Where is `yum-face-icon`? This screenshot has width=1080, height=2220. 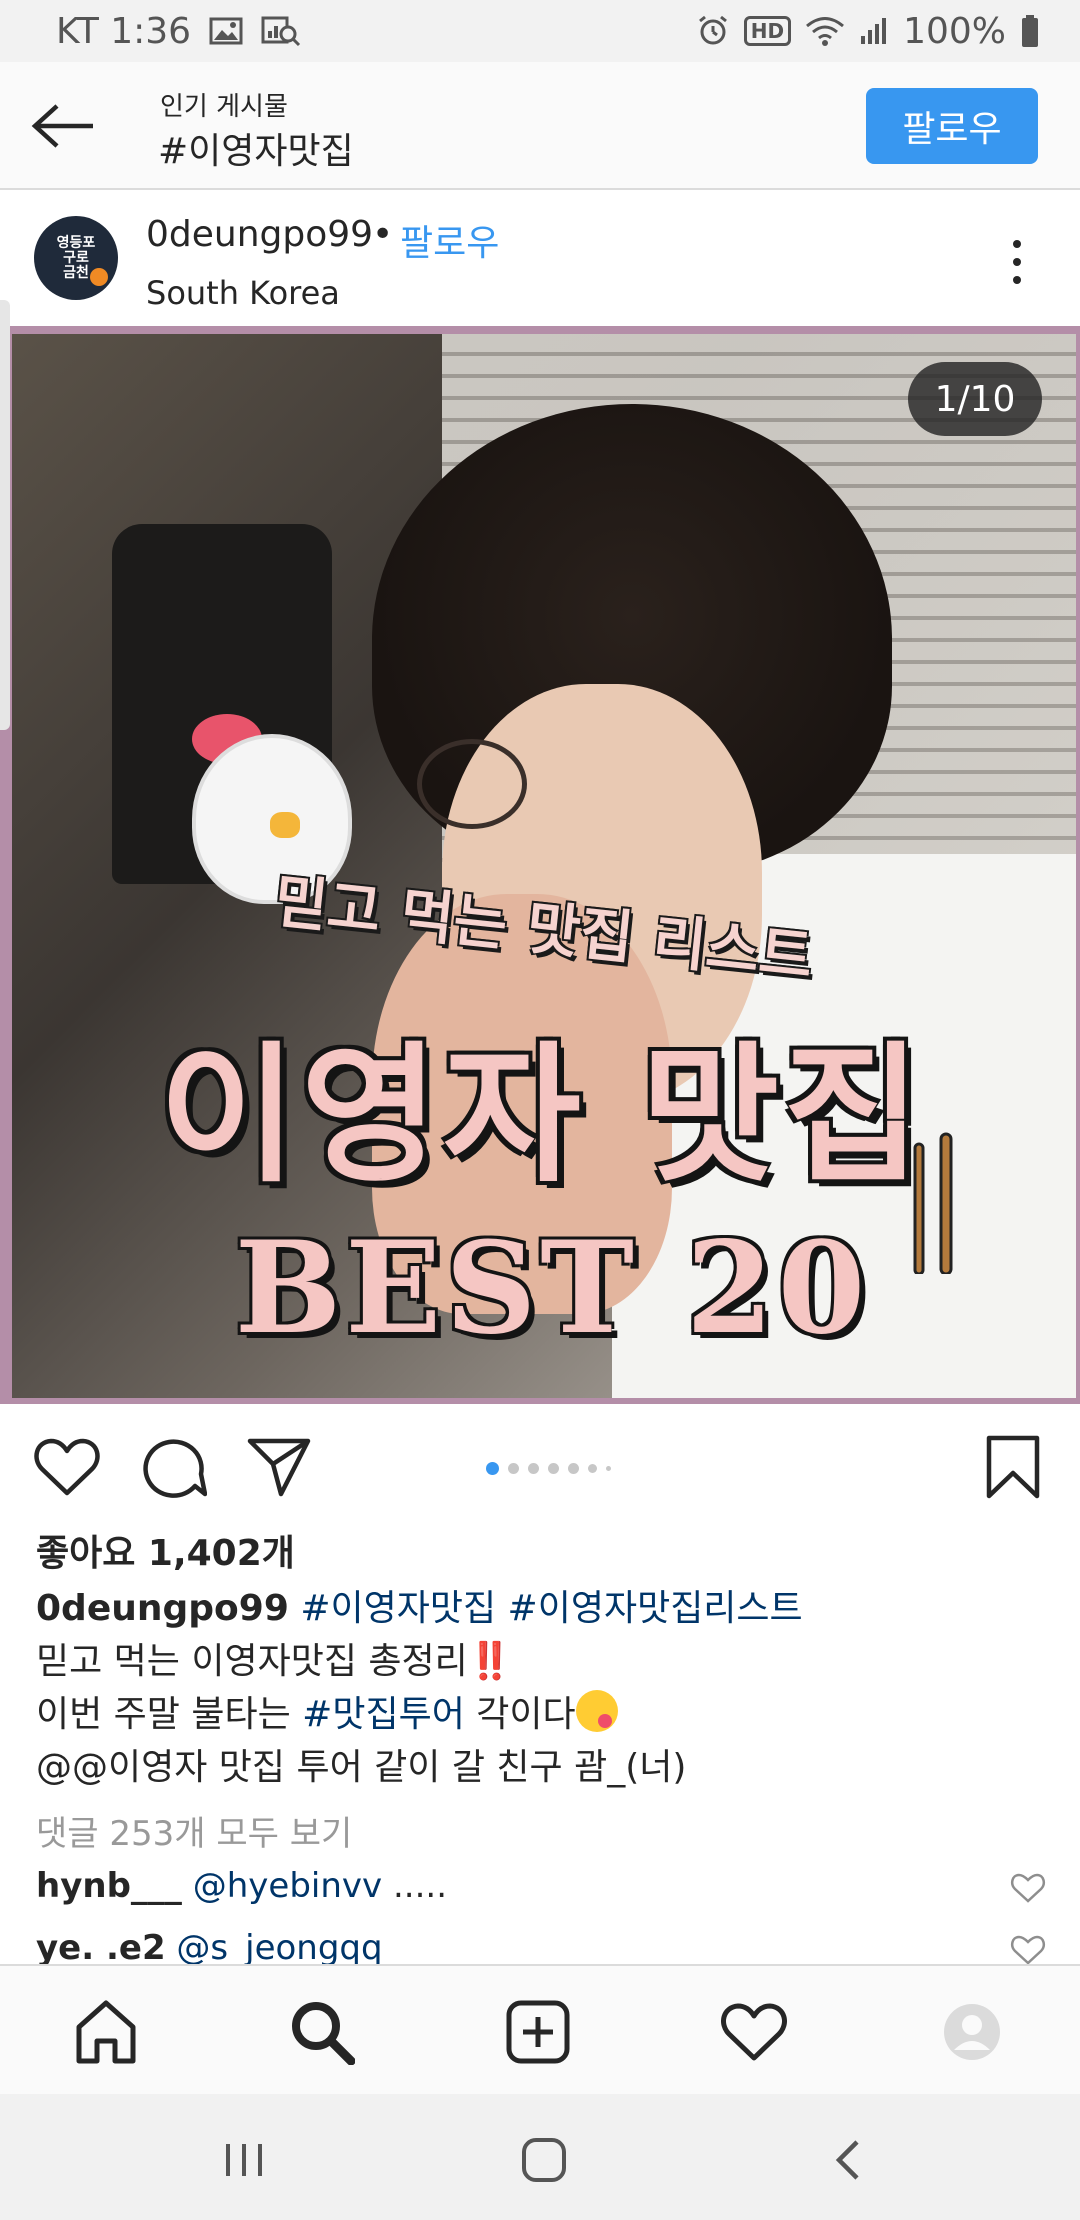
yum-face-icon is located at coordinates (596, 1711).